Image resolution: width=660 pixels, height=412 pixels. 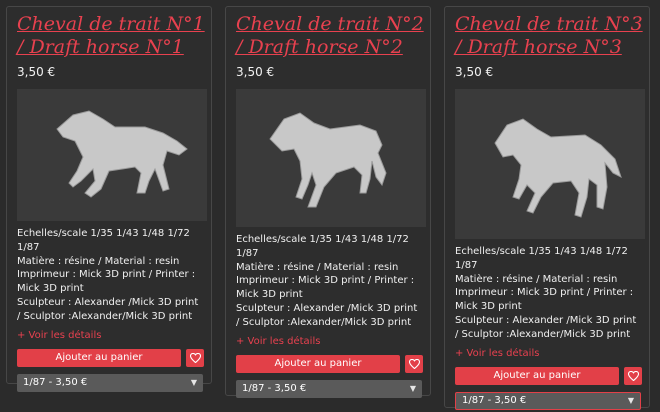 What do you see at coordinates (331, 36) in the screenshot?
I see `product-title-link: Cheval de trait N°2 / Draft horse N°2` at bounding box center [331, 36].